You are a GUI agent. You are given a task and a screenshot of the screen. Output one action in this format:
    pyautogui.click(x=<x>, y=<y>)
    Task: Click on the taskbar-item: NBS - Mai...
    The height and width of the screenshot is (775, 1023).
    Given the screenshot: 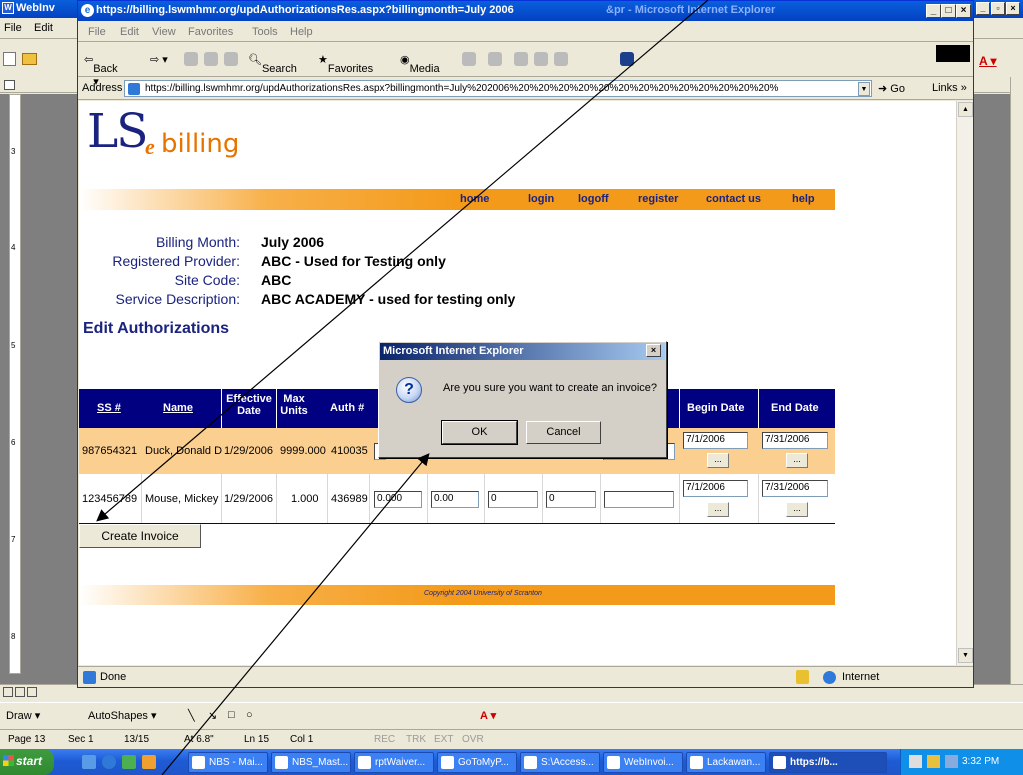 What is the action you would take?
    pyautogui.click(x=228, y=762)
    